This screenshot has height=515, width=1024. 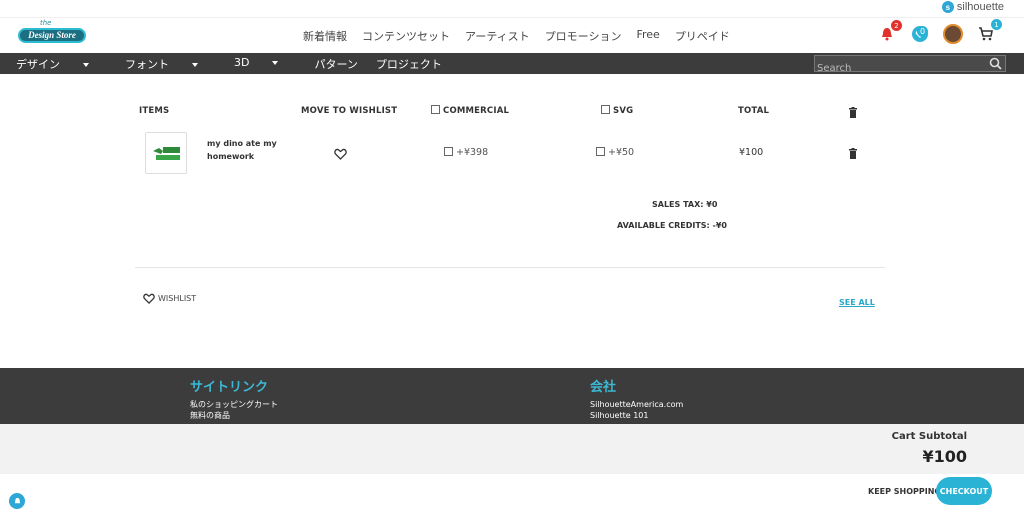 I want to click on category-bar: デザイン フォント 3D パターン プロジェクト, so click(x=512, y=64).